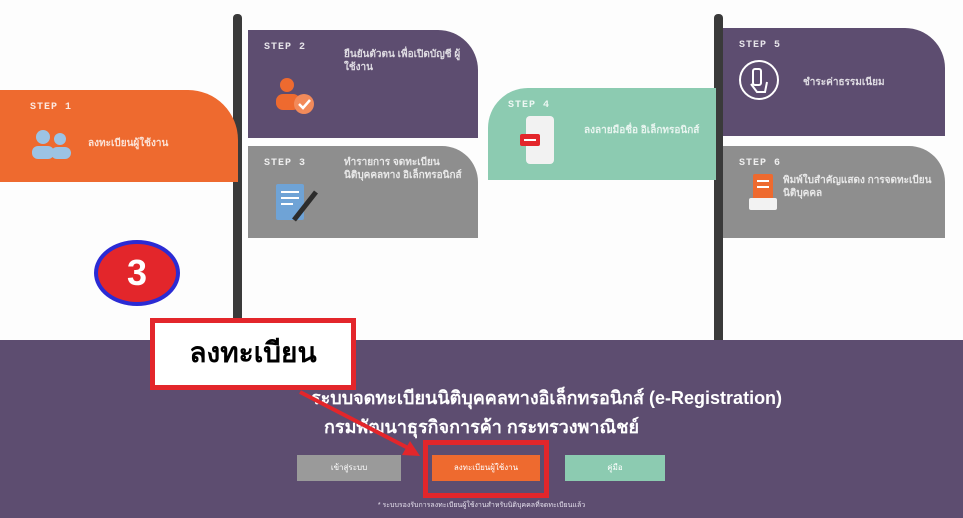  Describe the element at coordinates (137, 273) in the screenshot. I see `step-number-badge: 3` at that location.